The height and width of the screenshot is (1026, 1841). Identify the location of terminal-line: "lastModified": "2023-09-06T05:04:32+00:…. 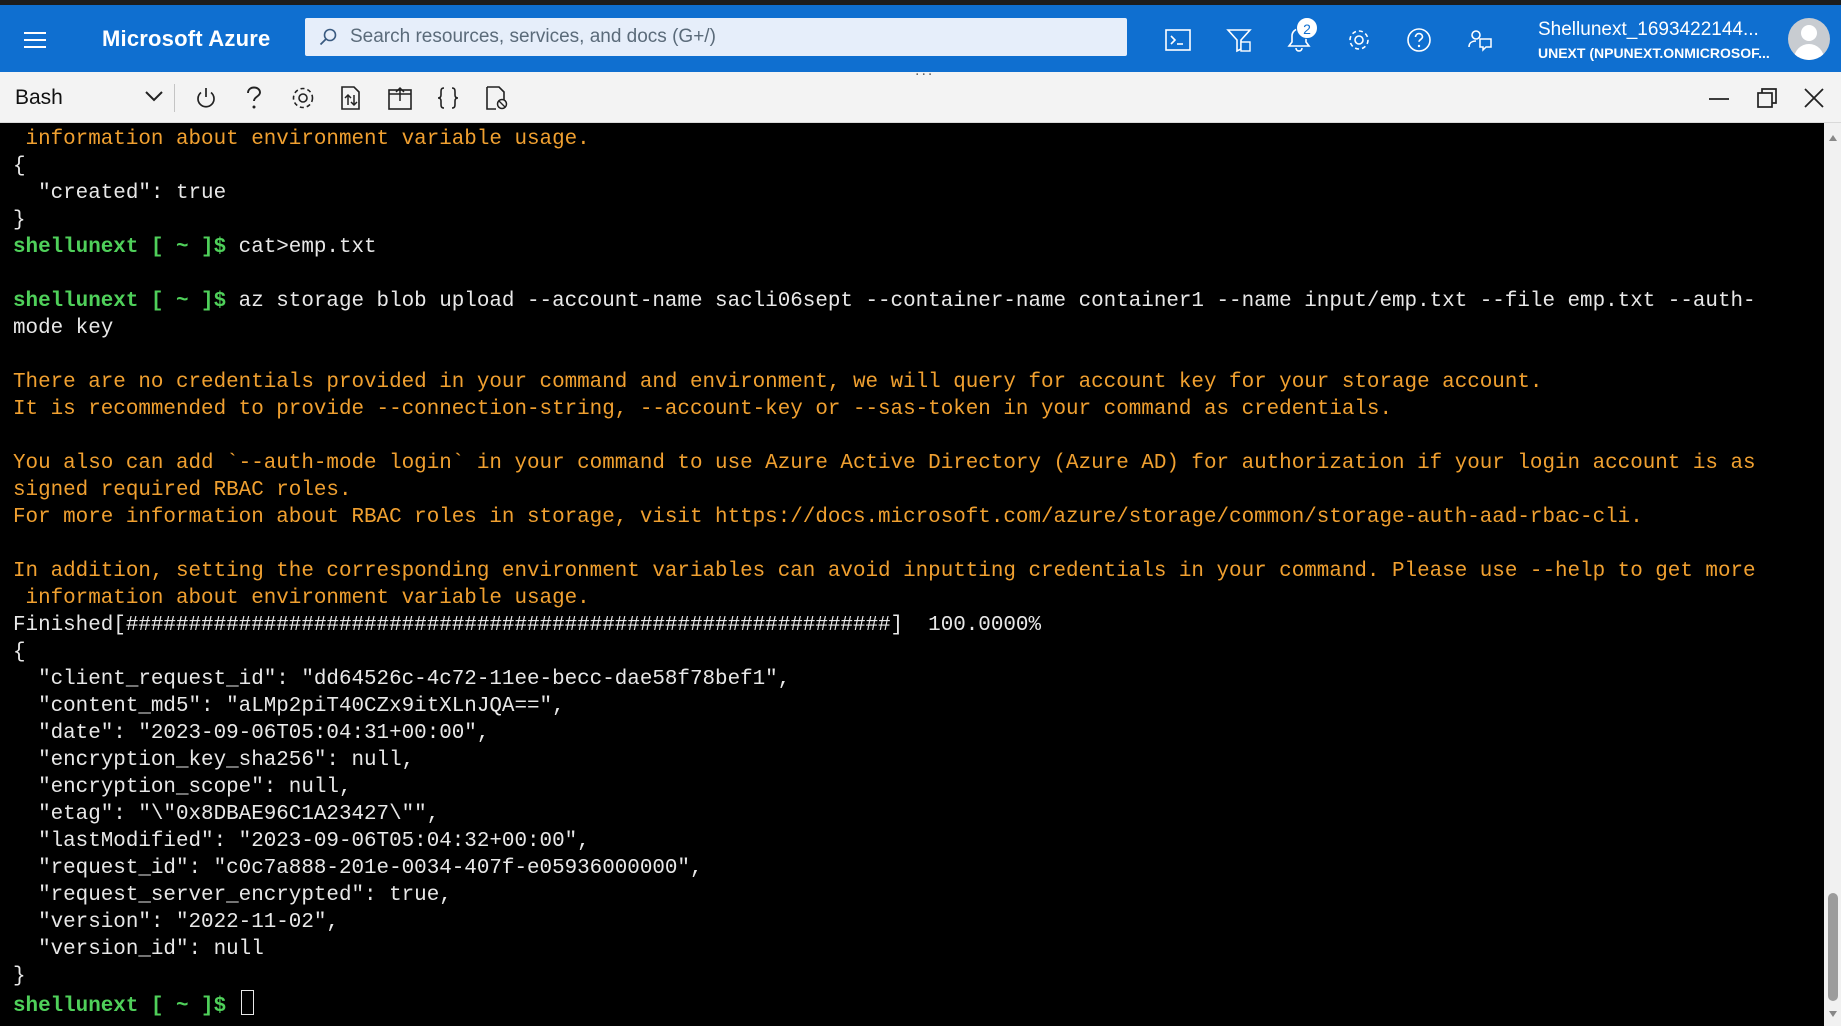
(916, 841).